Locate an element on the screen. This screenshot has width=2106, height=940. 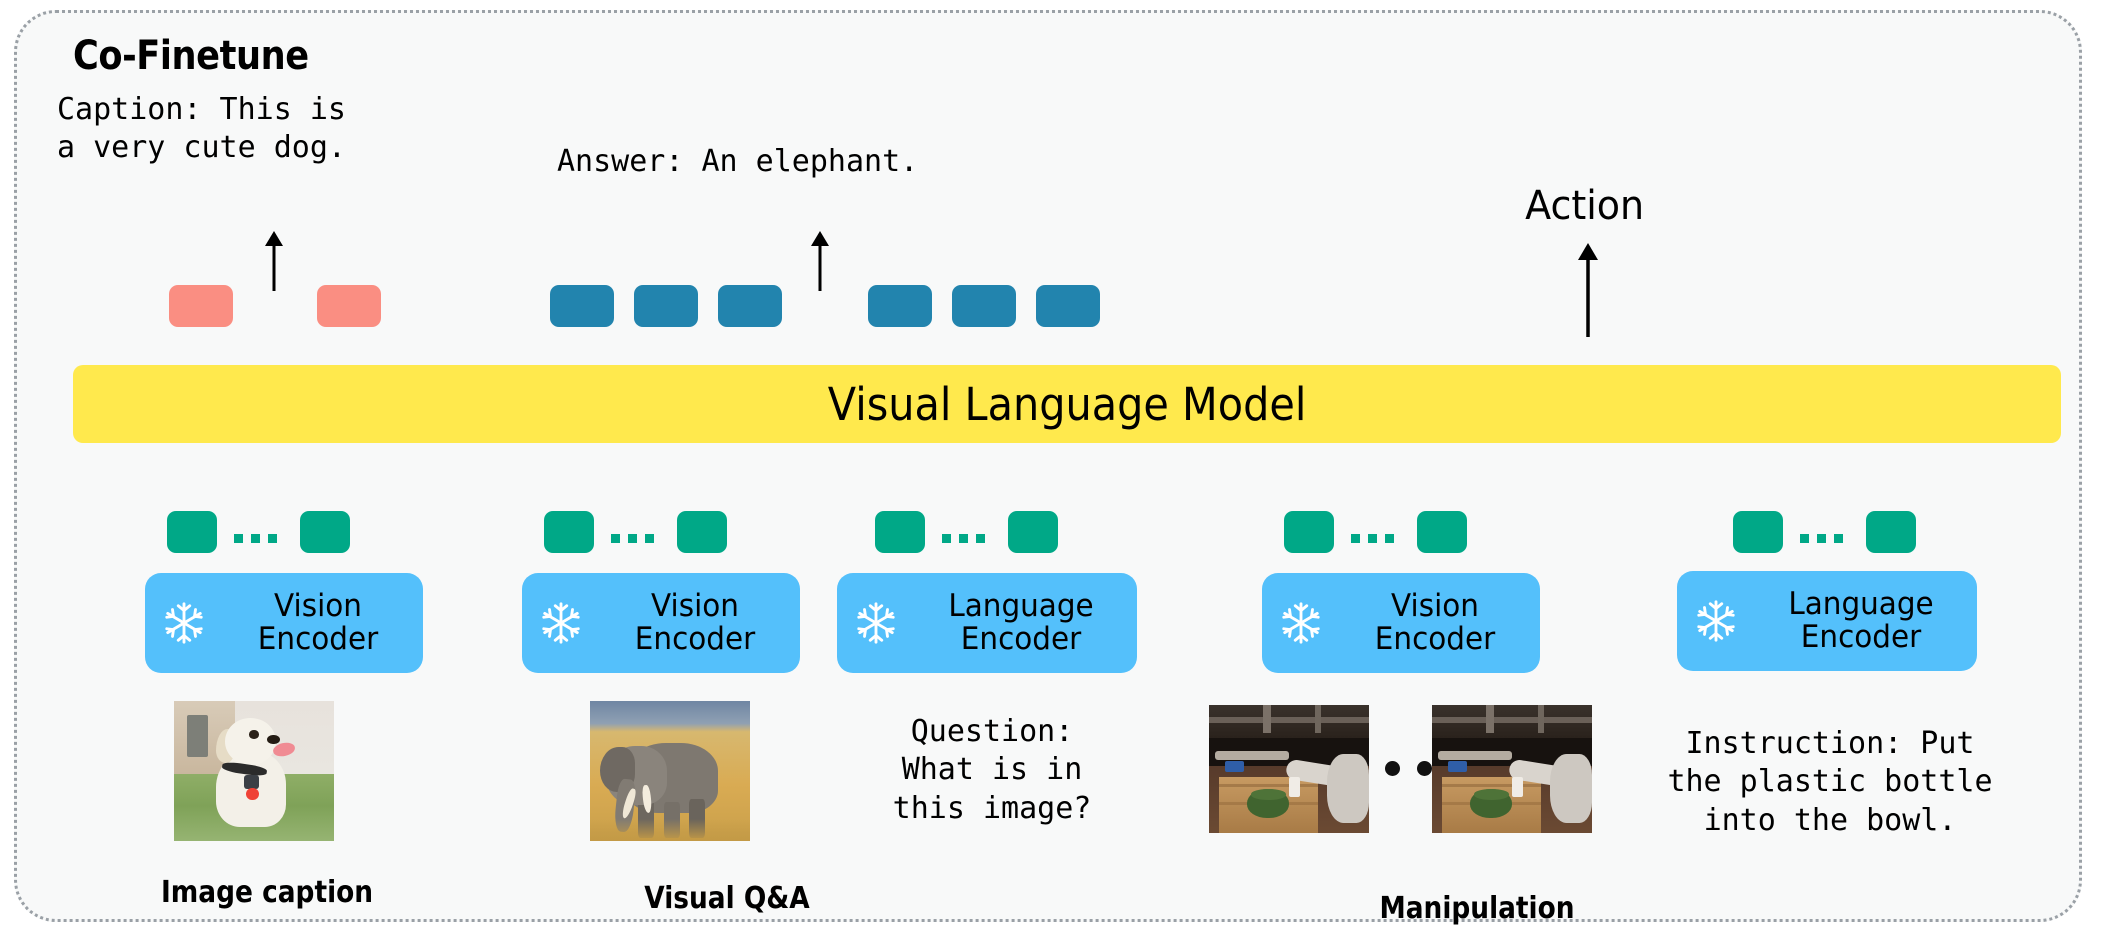
visual-language-model-bar: Visual Language Model is located at coordinates (1067, 404).